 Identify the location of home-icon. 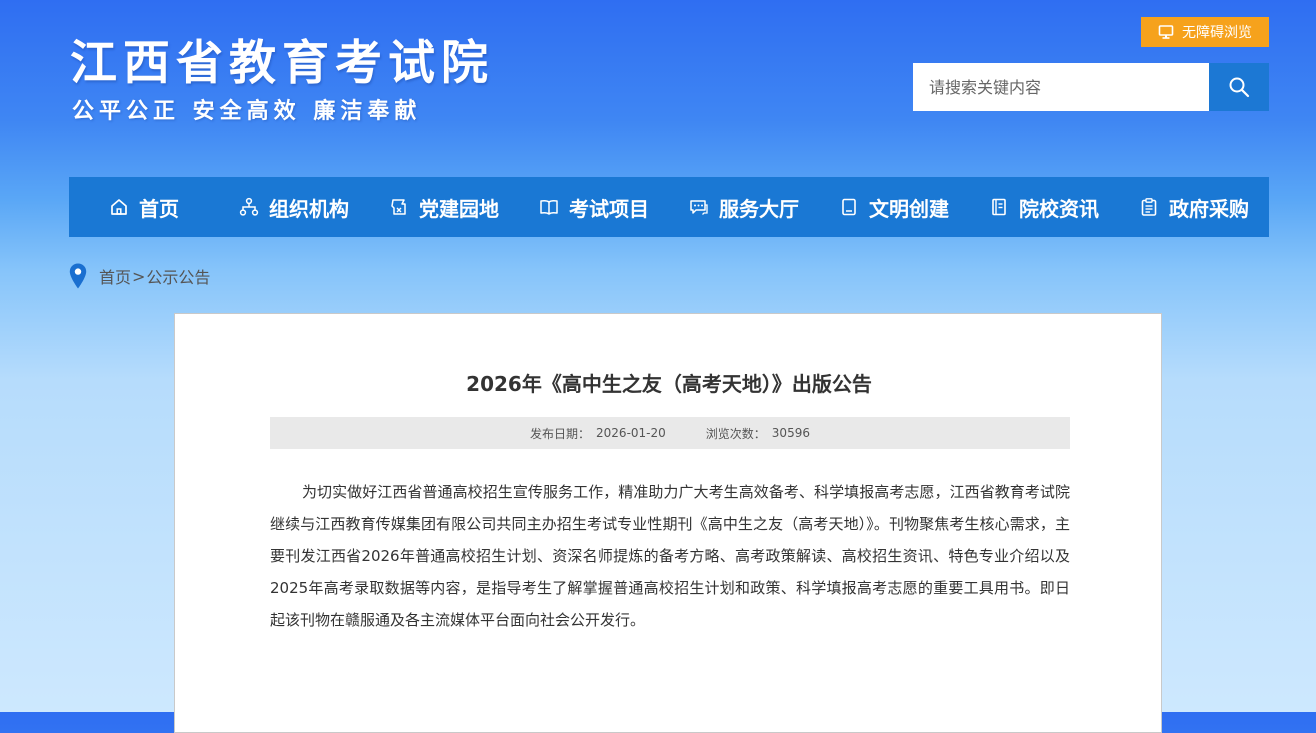
(119, 207).